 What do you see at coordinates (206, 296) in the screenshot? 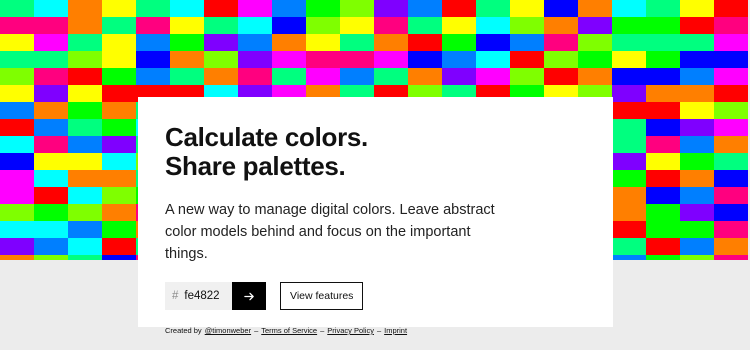
I see `hex-color-input` at bounding box center [206, 296].